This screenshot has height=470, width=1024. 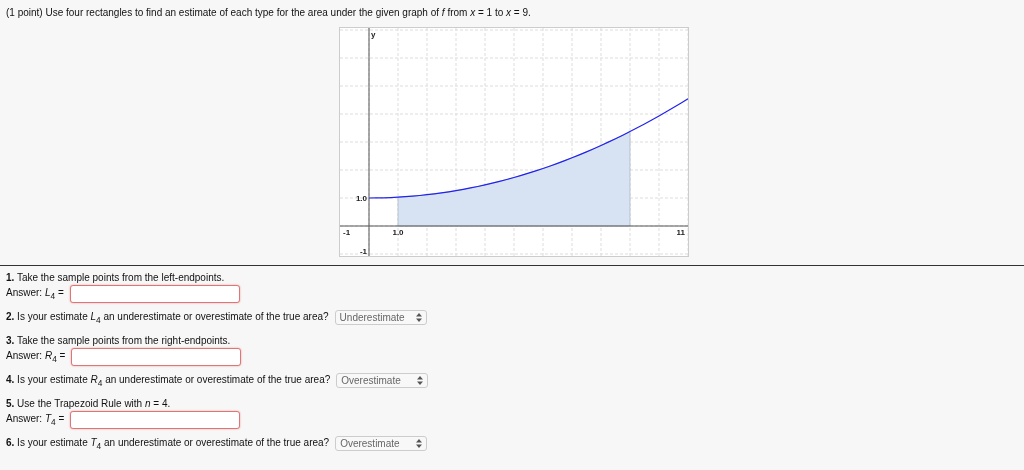 What do you see at coordinates (168, 443) in the screenshot?
I see `question-text: 6. Is your estimate T$_{4}$ an underestimate or overestimate of the true area?` at bounding box center [168, 443].